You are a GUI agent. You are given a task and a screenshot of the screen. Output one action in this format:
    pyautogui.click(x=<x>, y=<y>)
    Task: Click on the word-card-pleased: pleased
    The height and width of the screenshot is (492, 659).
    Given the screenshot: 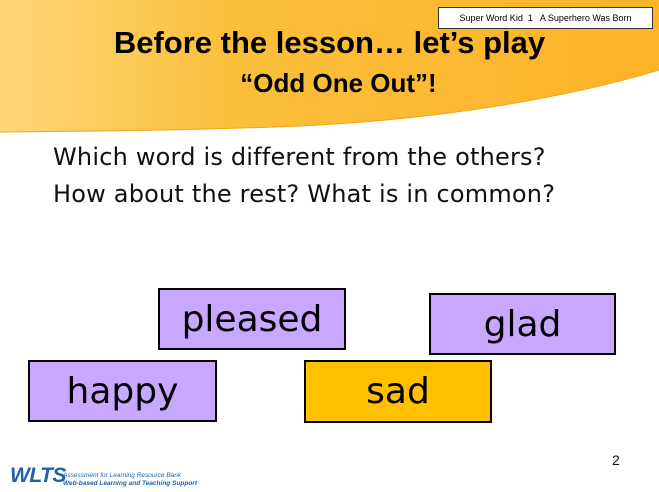 What is the action you would take?
    pyautogui.click(x=252, y=319)
    